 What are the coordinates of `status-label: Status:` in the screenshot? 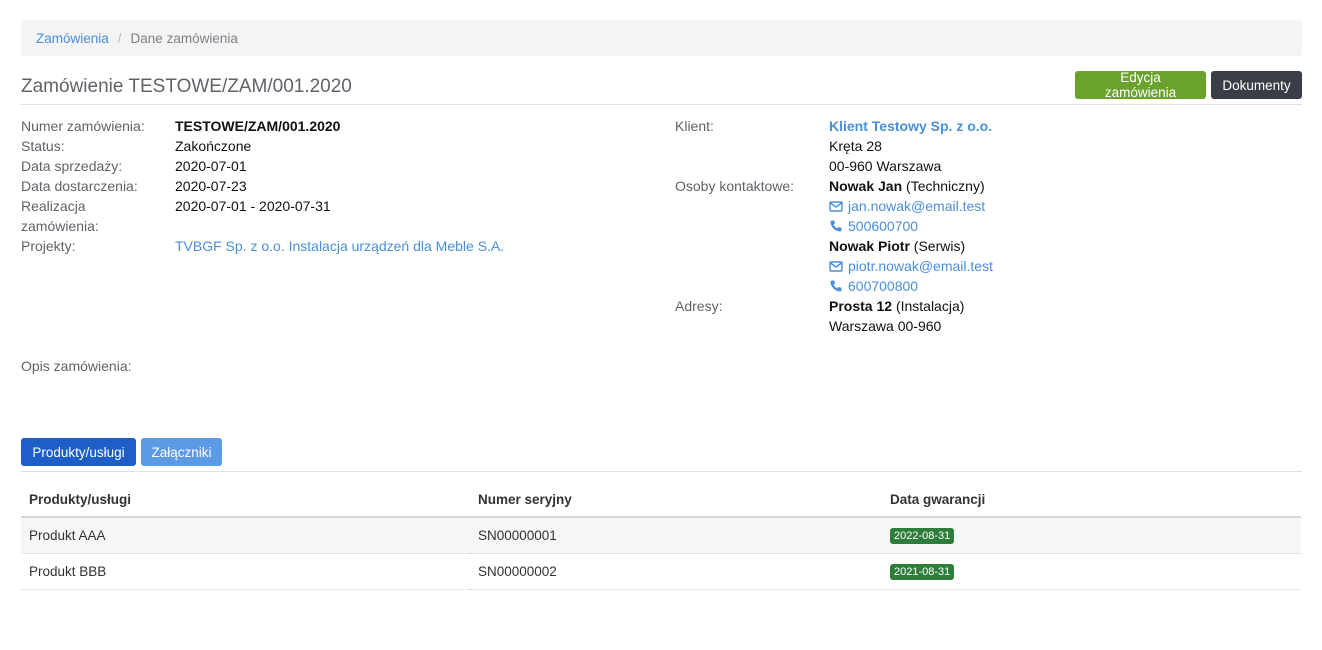 It's located at (43, 146).